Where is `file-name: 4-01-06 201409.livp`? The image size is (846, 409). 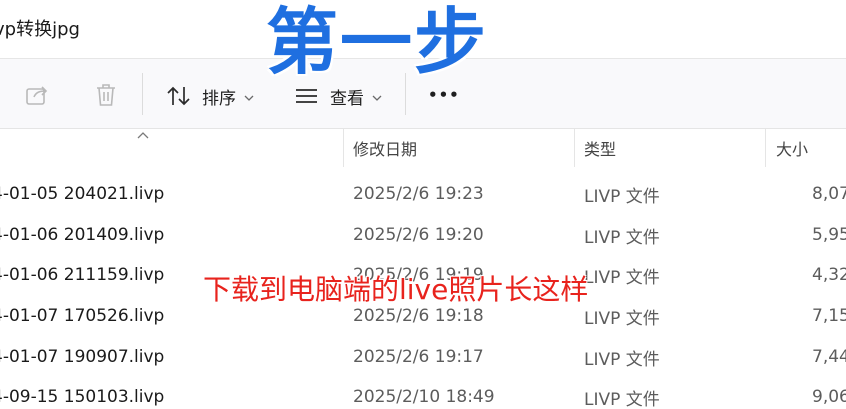 file-name: 4-01-06 201409.livp is located at coordinates (82, 235).